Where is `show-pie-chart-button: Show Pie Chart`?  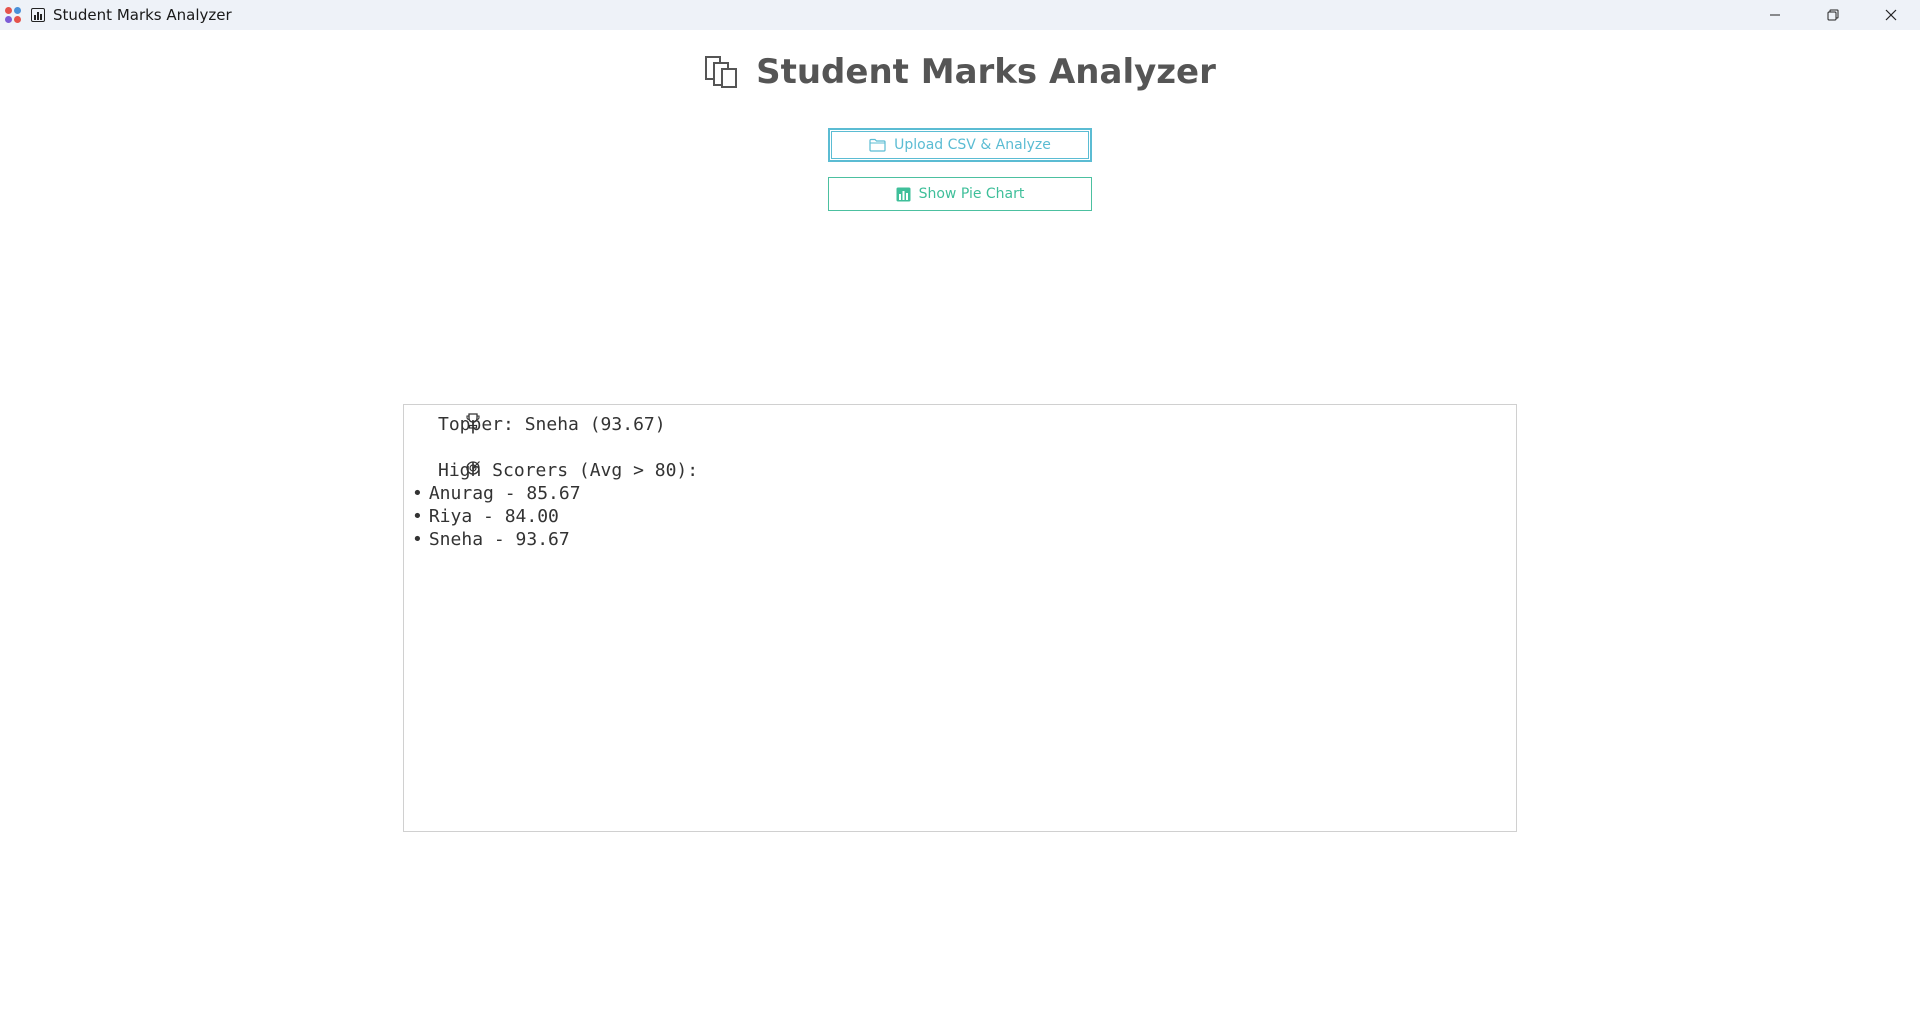
show-pie-chart-button: Show Pie Chart is located at coordinates (960, 194).